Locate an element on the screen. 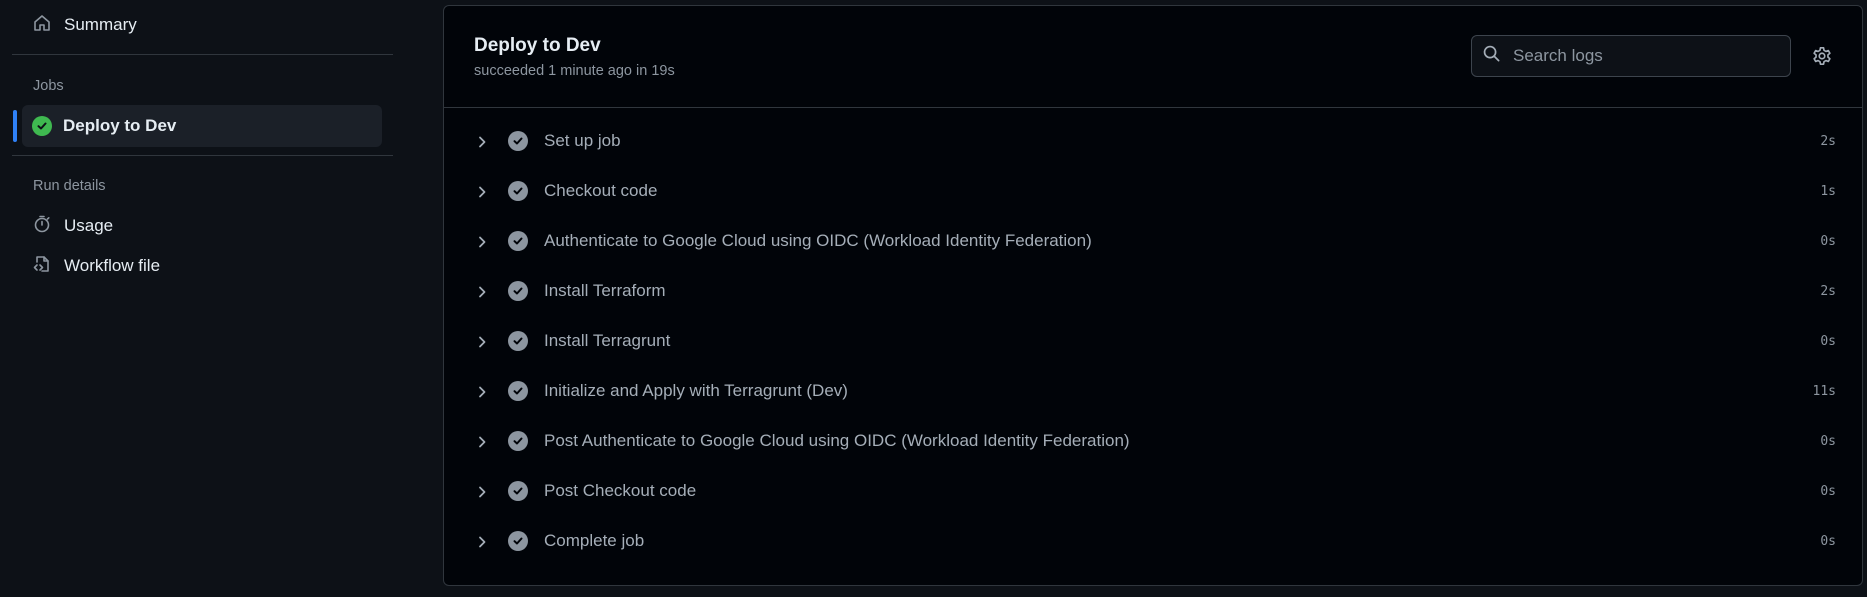 This screenshot has height=597, width=1867. sidebar-item-label: Deploy to Dev is located at coordinates (120, 125).